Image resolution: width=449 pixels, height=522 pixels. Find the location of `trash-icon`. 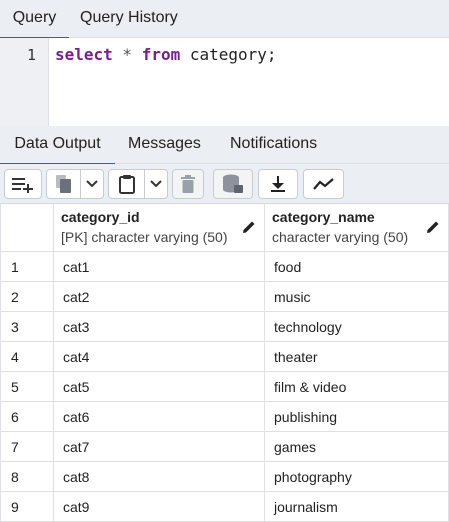

trash-icon is located at coordinates (188, 184).